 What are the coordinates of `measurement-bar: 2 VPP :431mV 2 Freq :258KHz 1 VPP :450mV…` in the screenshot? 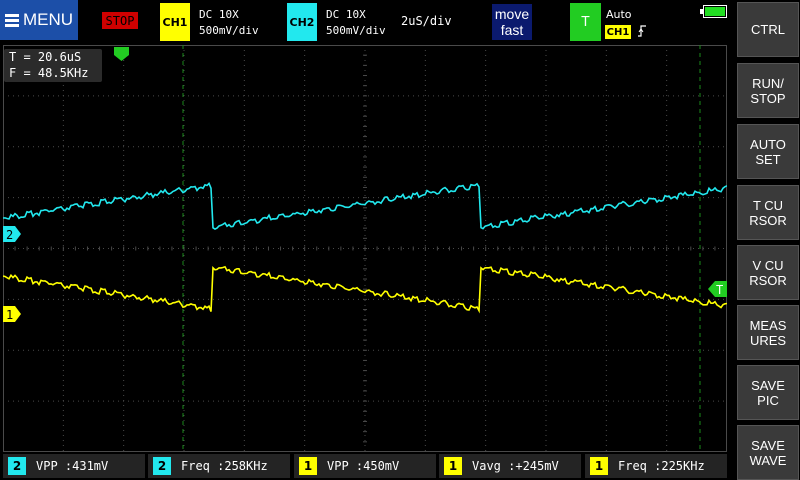 It's located at (367, 466).